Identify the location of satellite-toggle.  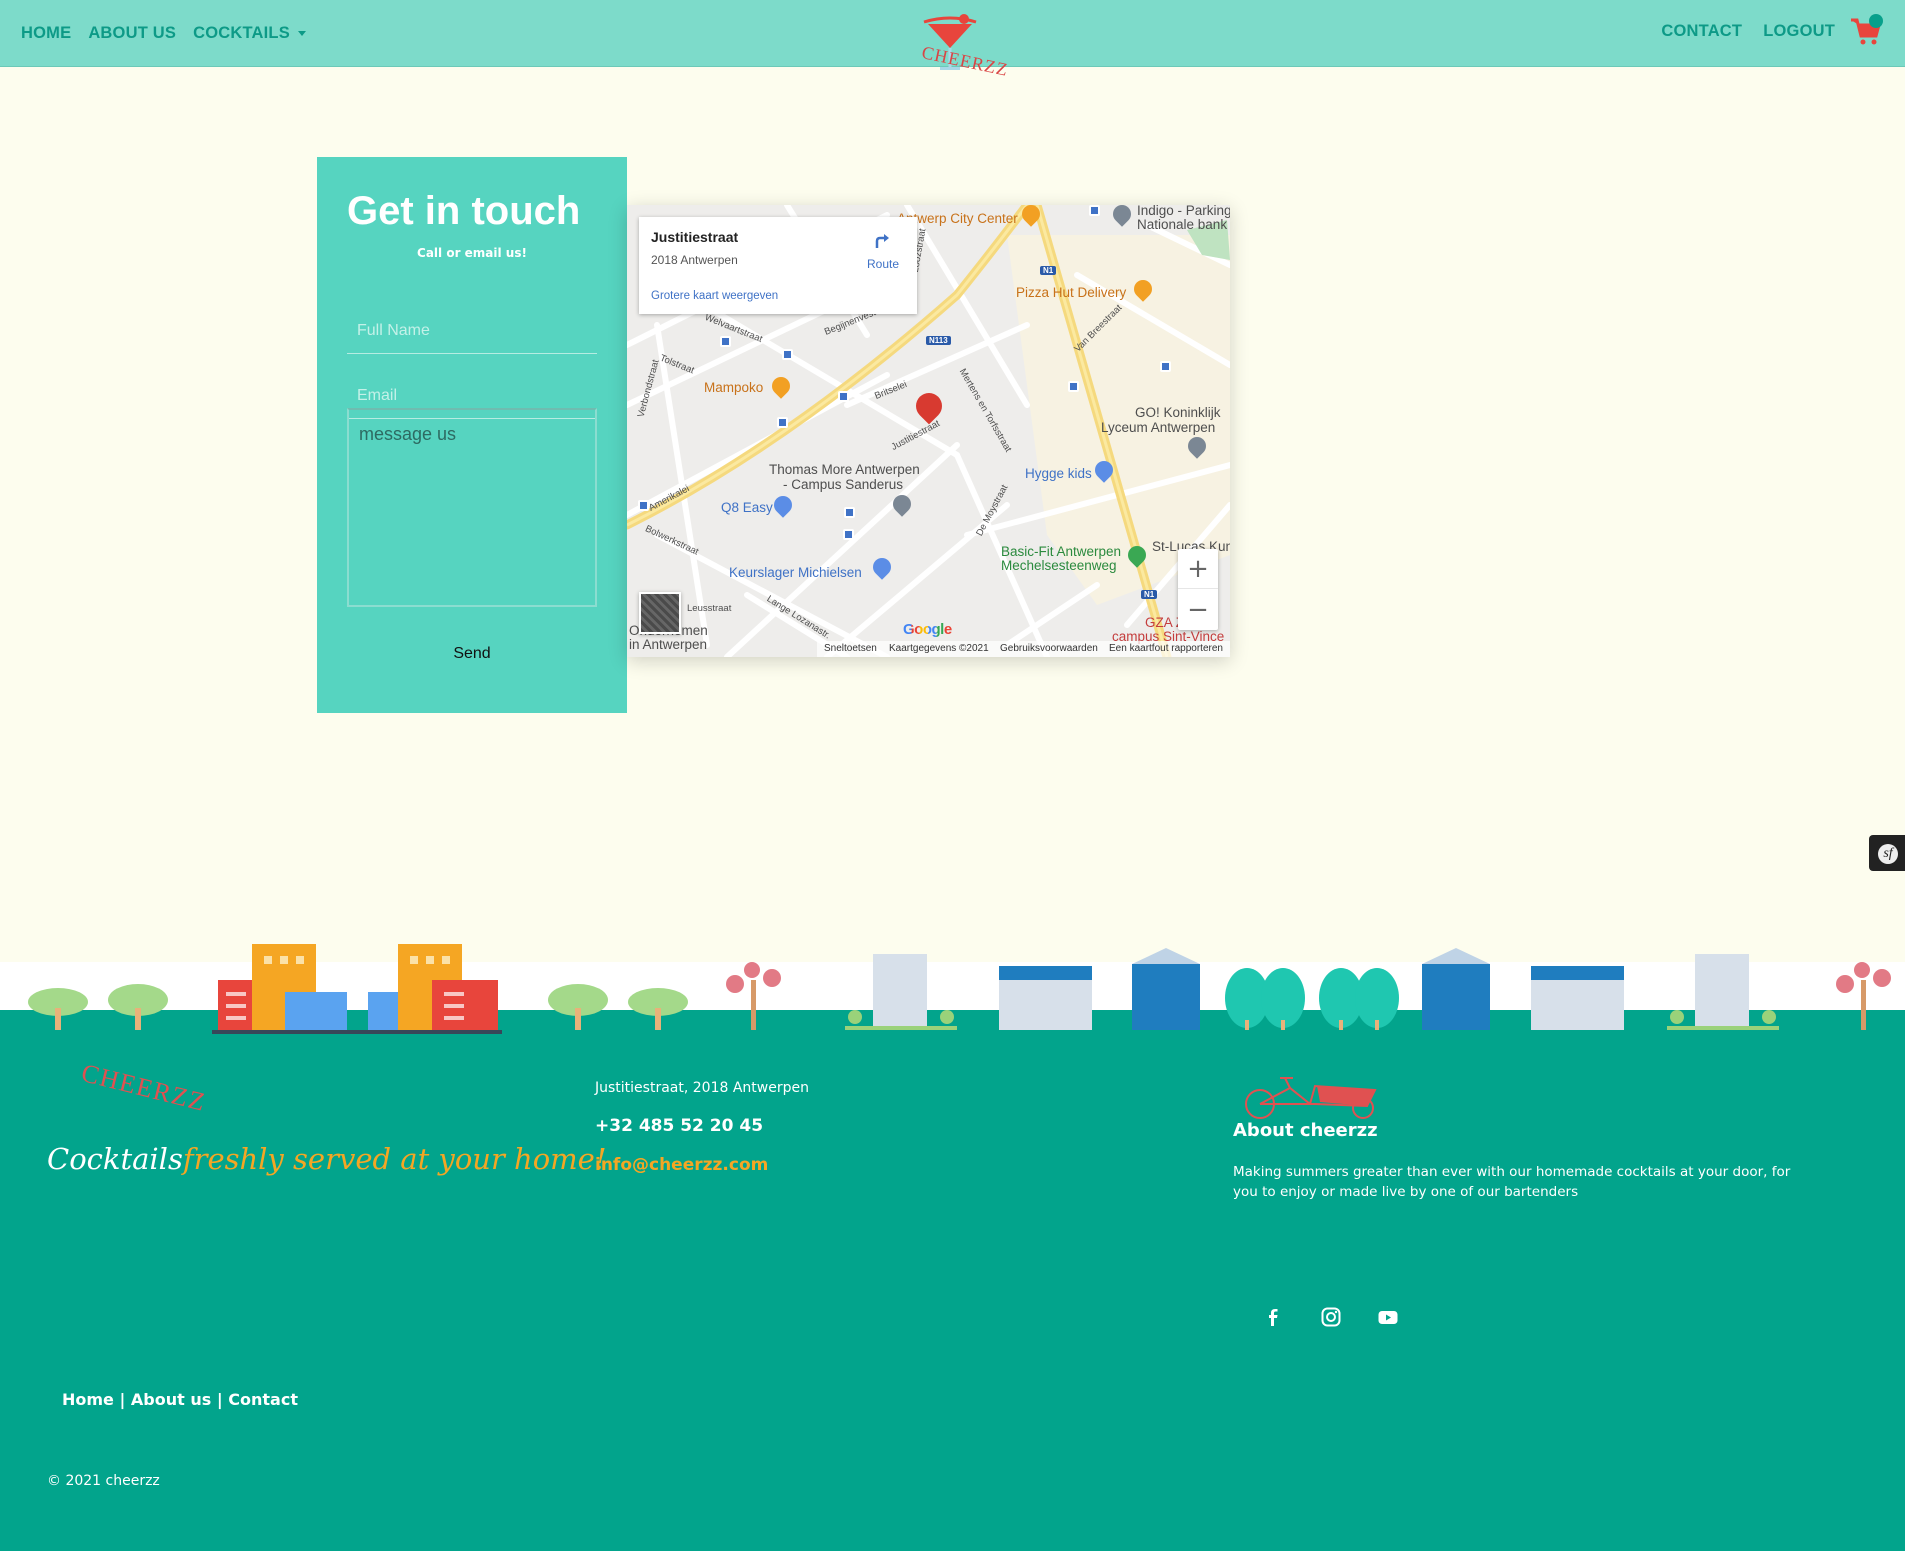
(660, 613).